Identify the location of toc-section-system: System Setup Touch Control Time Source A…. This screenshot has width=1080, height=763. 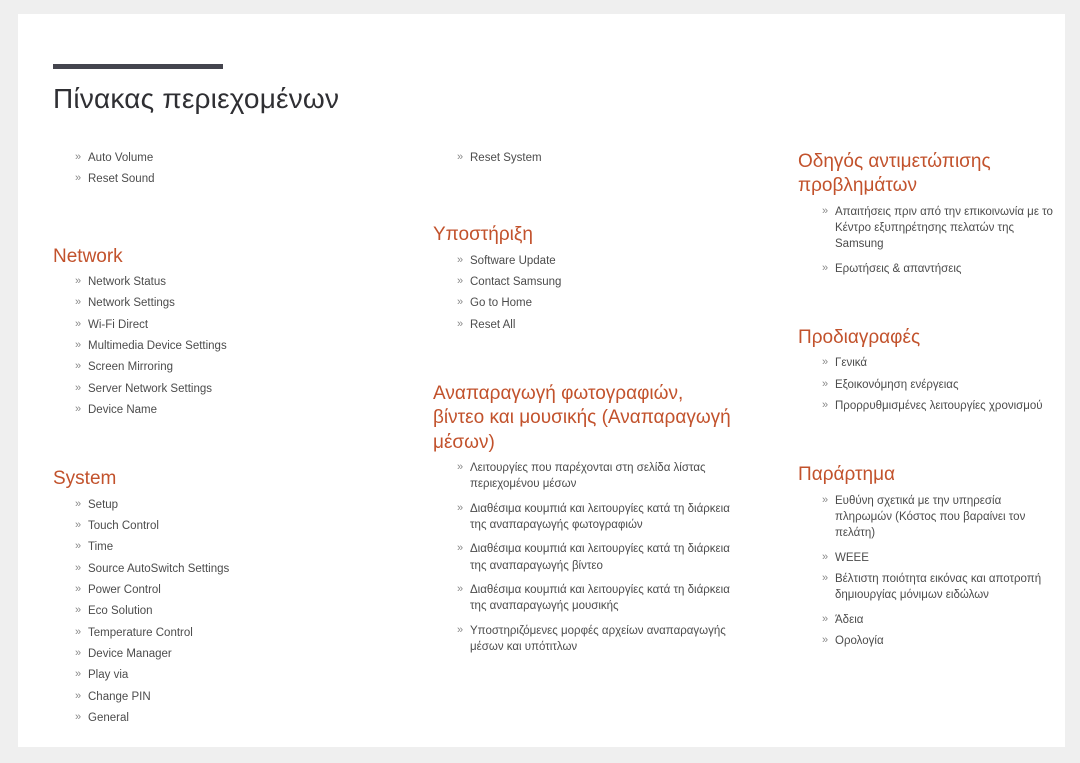
(213, 596).